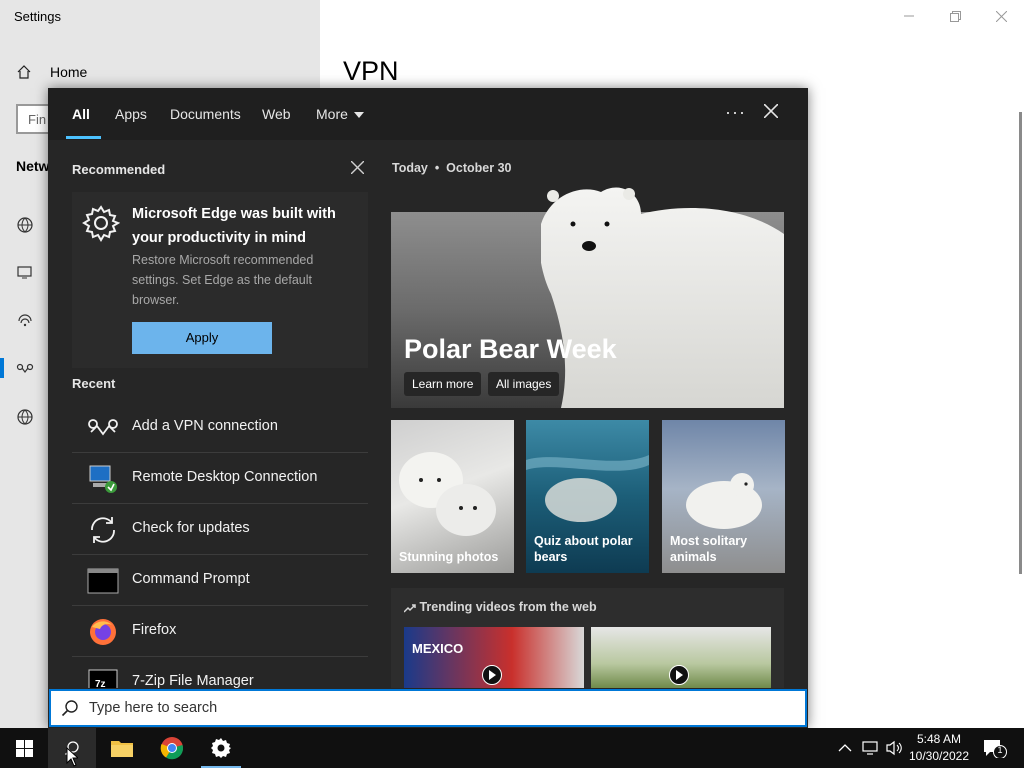 This screenshot has width=1024, height=768. I want to click on minimize-button, so click(909, 16).